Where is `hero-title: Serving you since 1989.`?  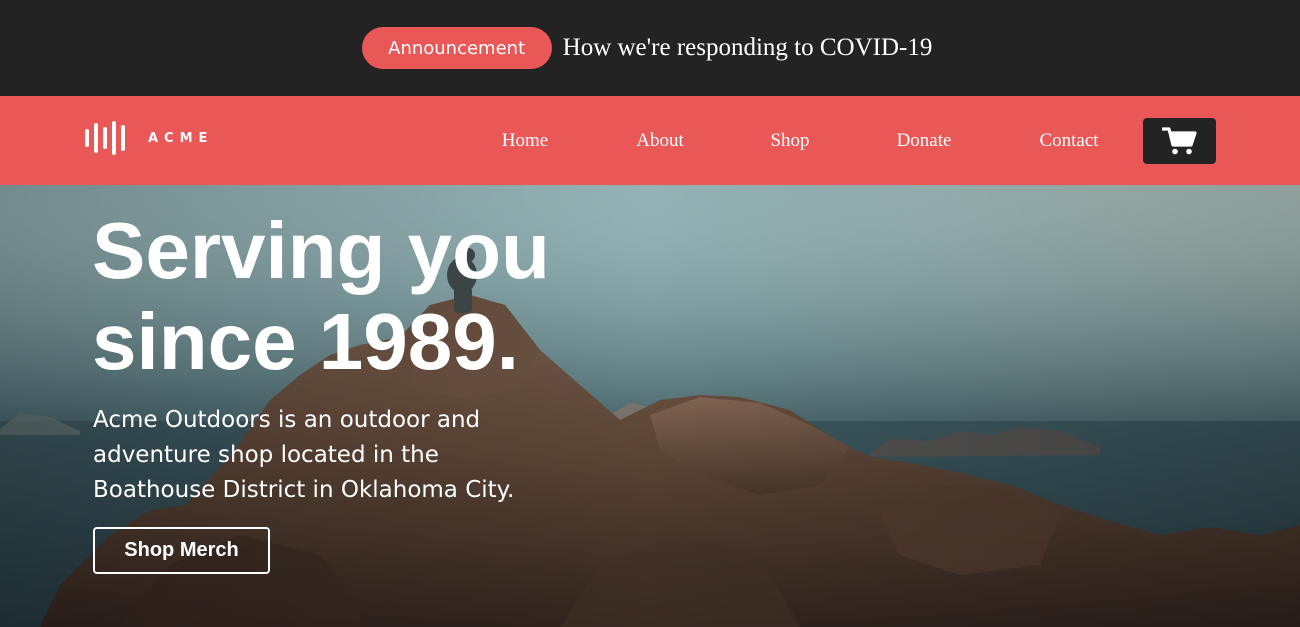
hero-title: Serving you since 1989. is located at coordinates (392, 296).